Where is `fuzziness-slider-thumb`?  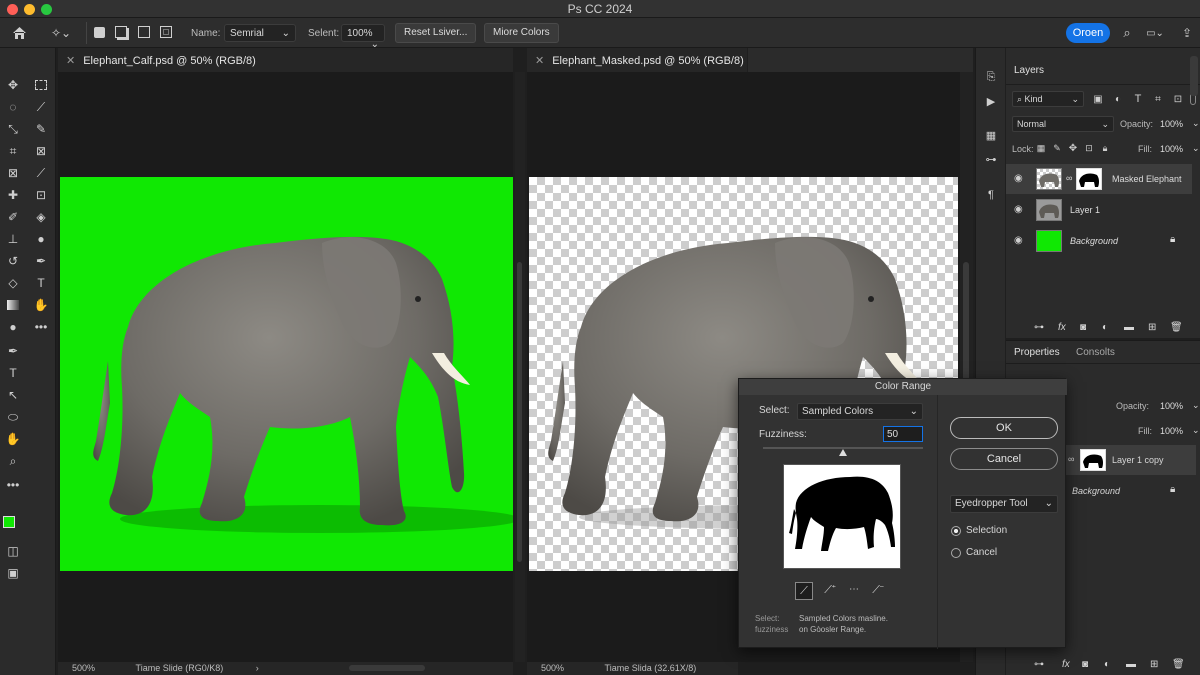 fuzziness-slider-thumb is located at coordinates (843, 452).